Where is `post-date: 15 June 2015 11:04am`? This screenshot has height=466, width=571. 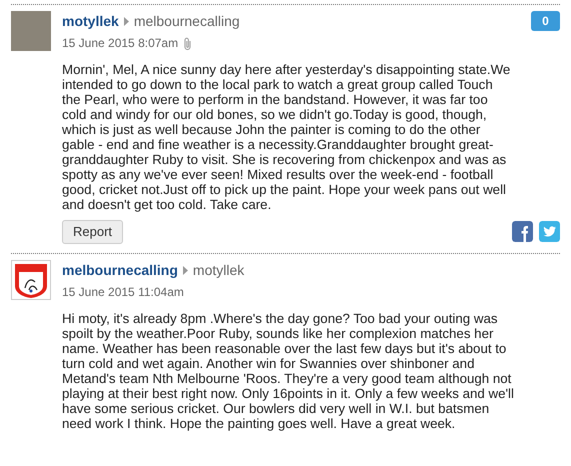
post-date: 15 June 2015 11:04am is located at coordinates (123, 292).